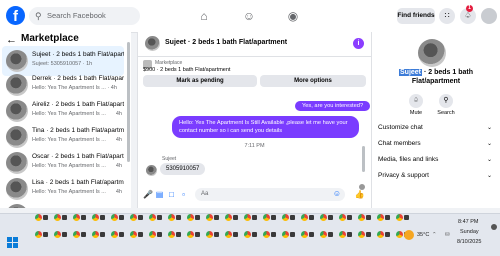  What do you see at coordinates (416, 105) in the screenshot?
I see `mute-button: ♤ Mute` at bounding box center [416, 105].